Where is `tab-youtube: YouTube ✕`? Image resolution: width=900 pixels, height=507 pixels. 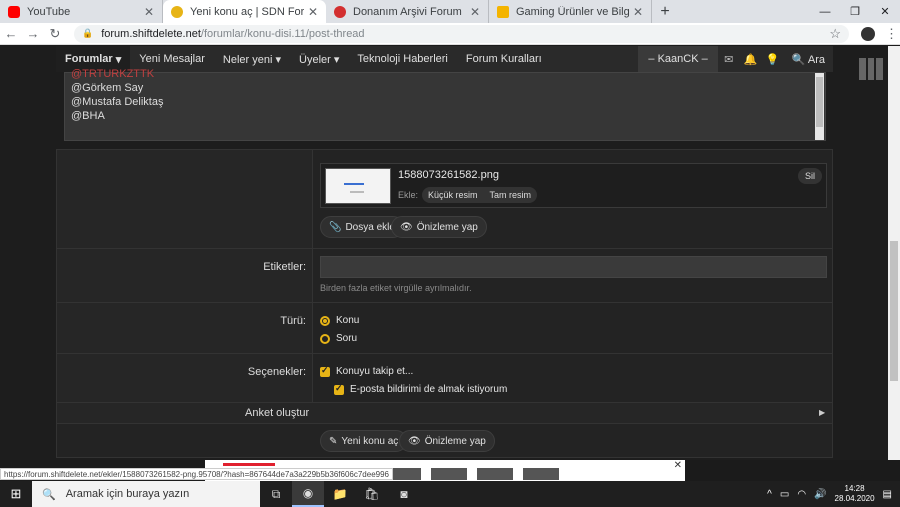
tab-youtube: YouTube ✕ is located at coordinates (81, 11).